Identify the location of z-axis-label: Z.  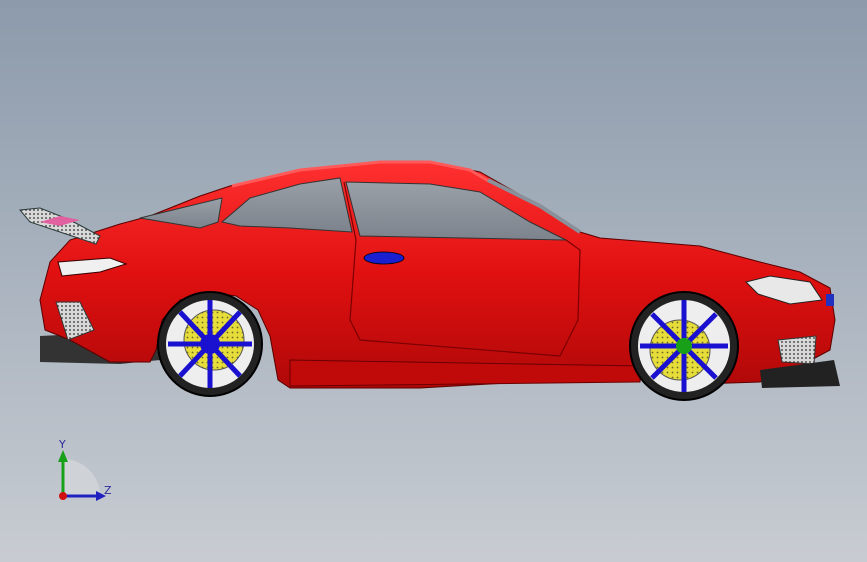
(108, 490).